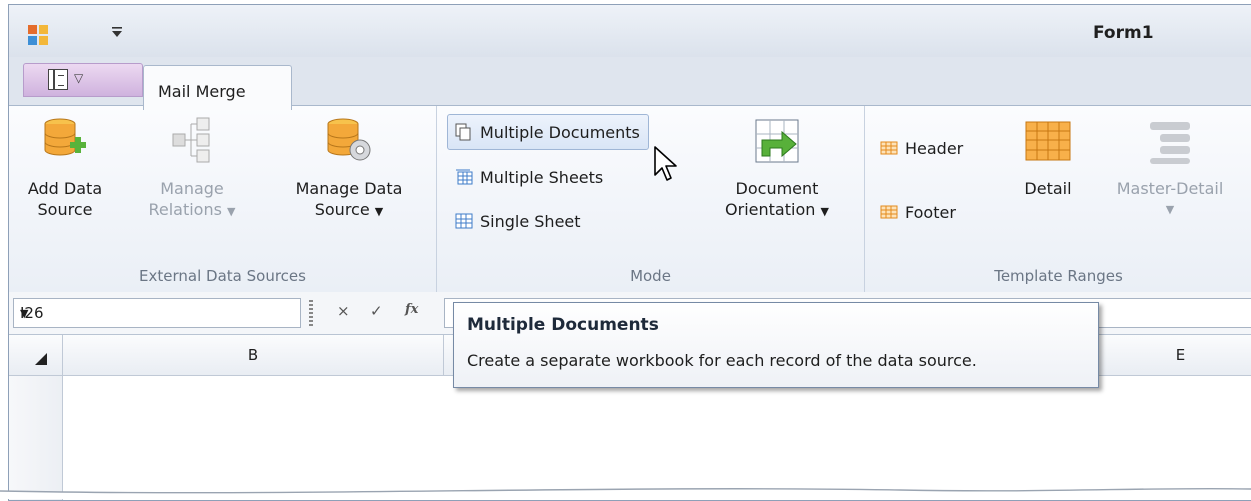 The image size is (1251, 501). Describe the element at coordinates (117, 35) in the screenshot. I see `customize-quick-access-icon` at that location.